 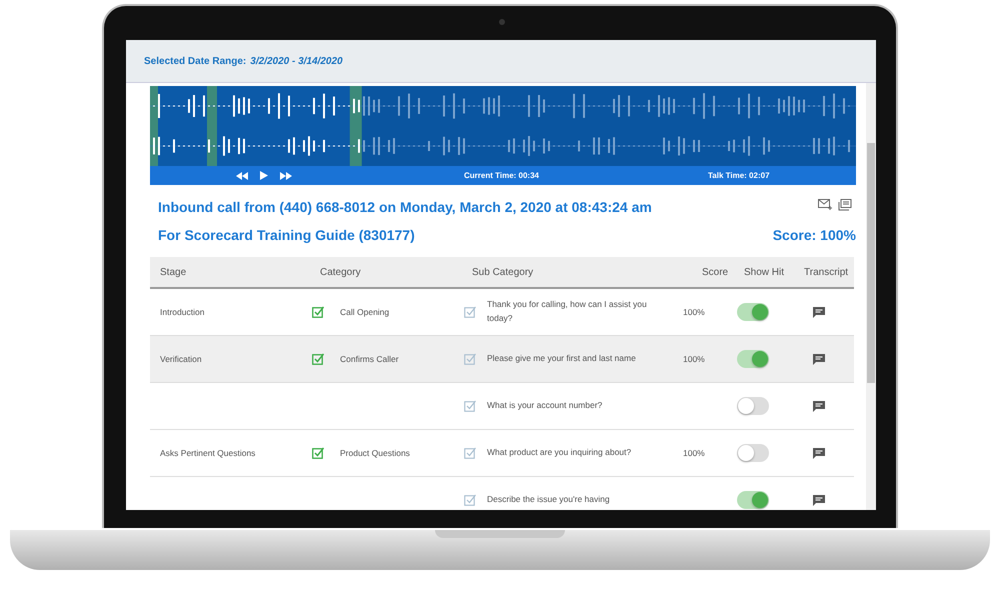 I want to click on call-title: Inbound call from (440) 668-8012 on Monday, March 2, 2020 at 08:43:24 am, so click(x=405, y=207).